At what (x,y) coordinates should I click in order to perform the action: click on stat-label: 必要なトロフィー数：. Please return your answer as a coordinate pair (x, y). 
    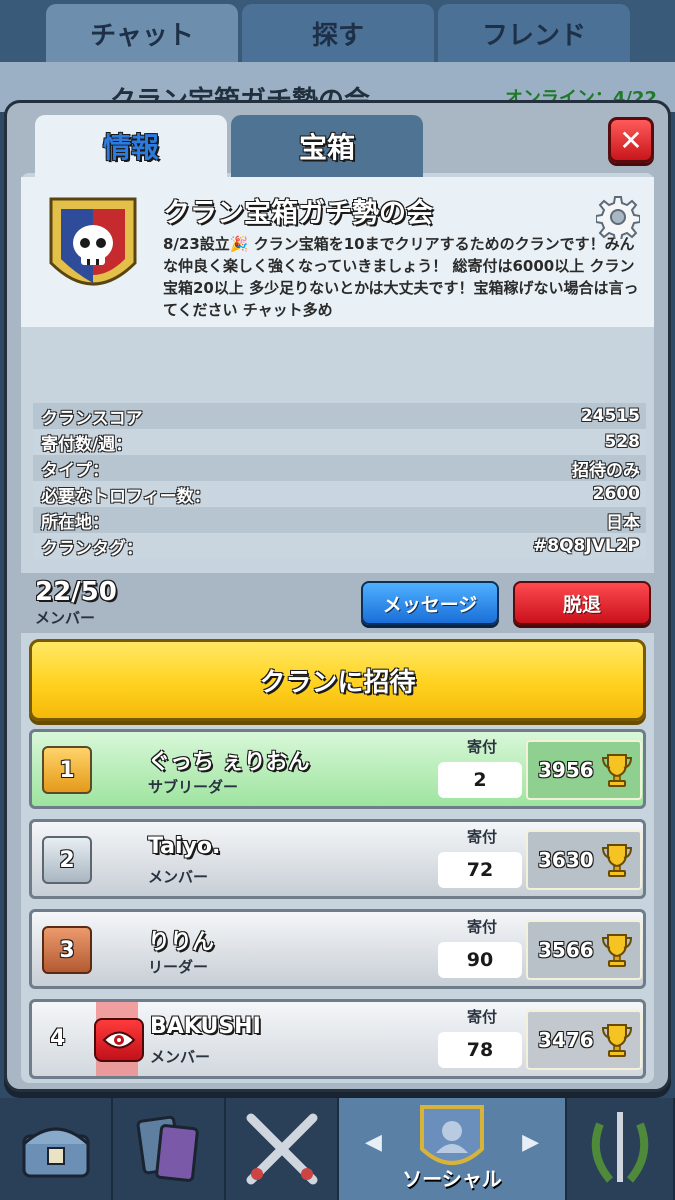
    Looking at the image, I should click on (126, 496).